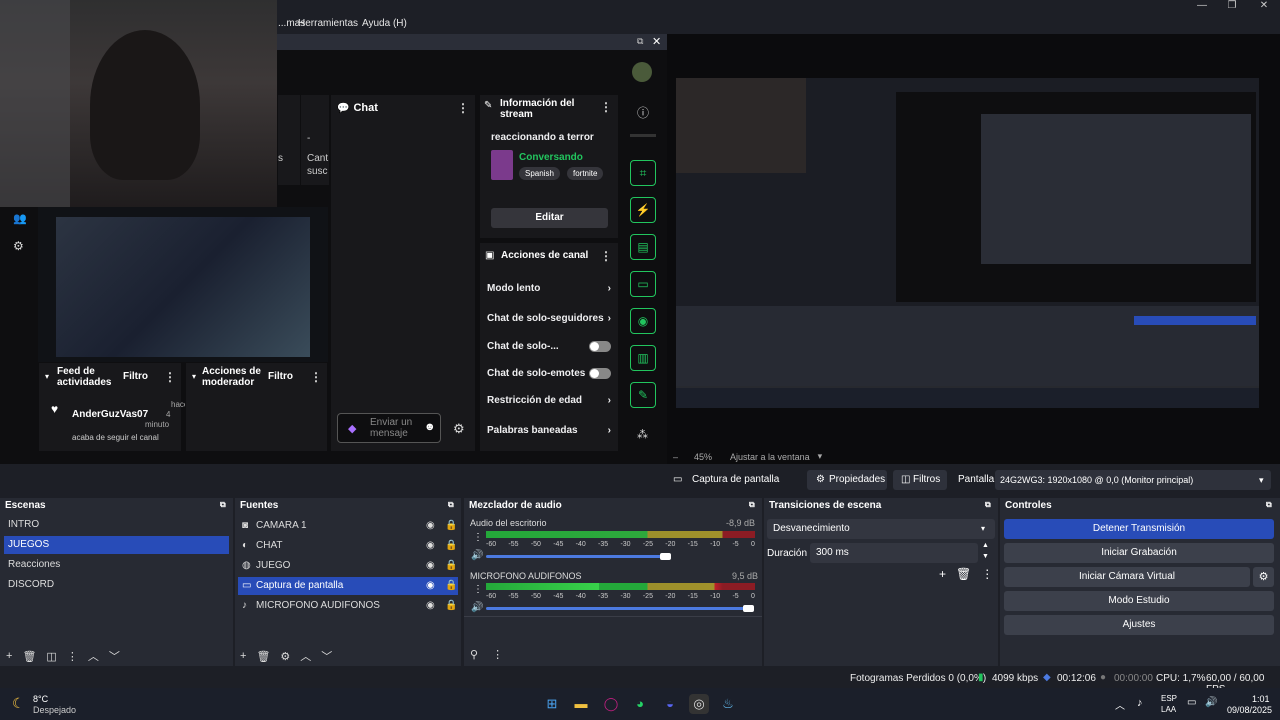 The width and height of the screenshot is (1280, 720). Describe the element at coordinates (643, 284) in the screenshot. I see `message-icon: ▭` at that location.